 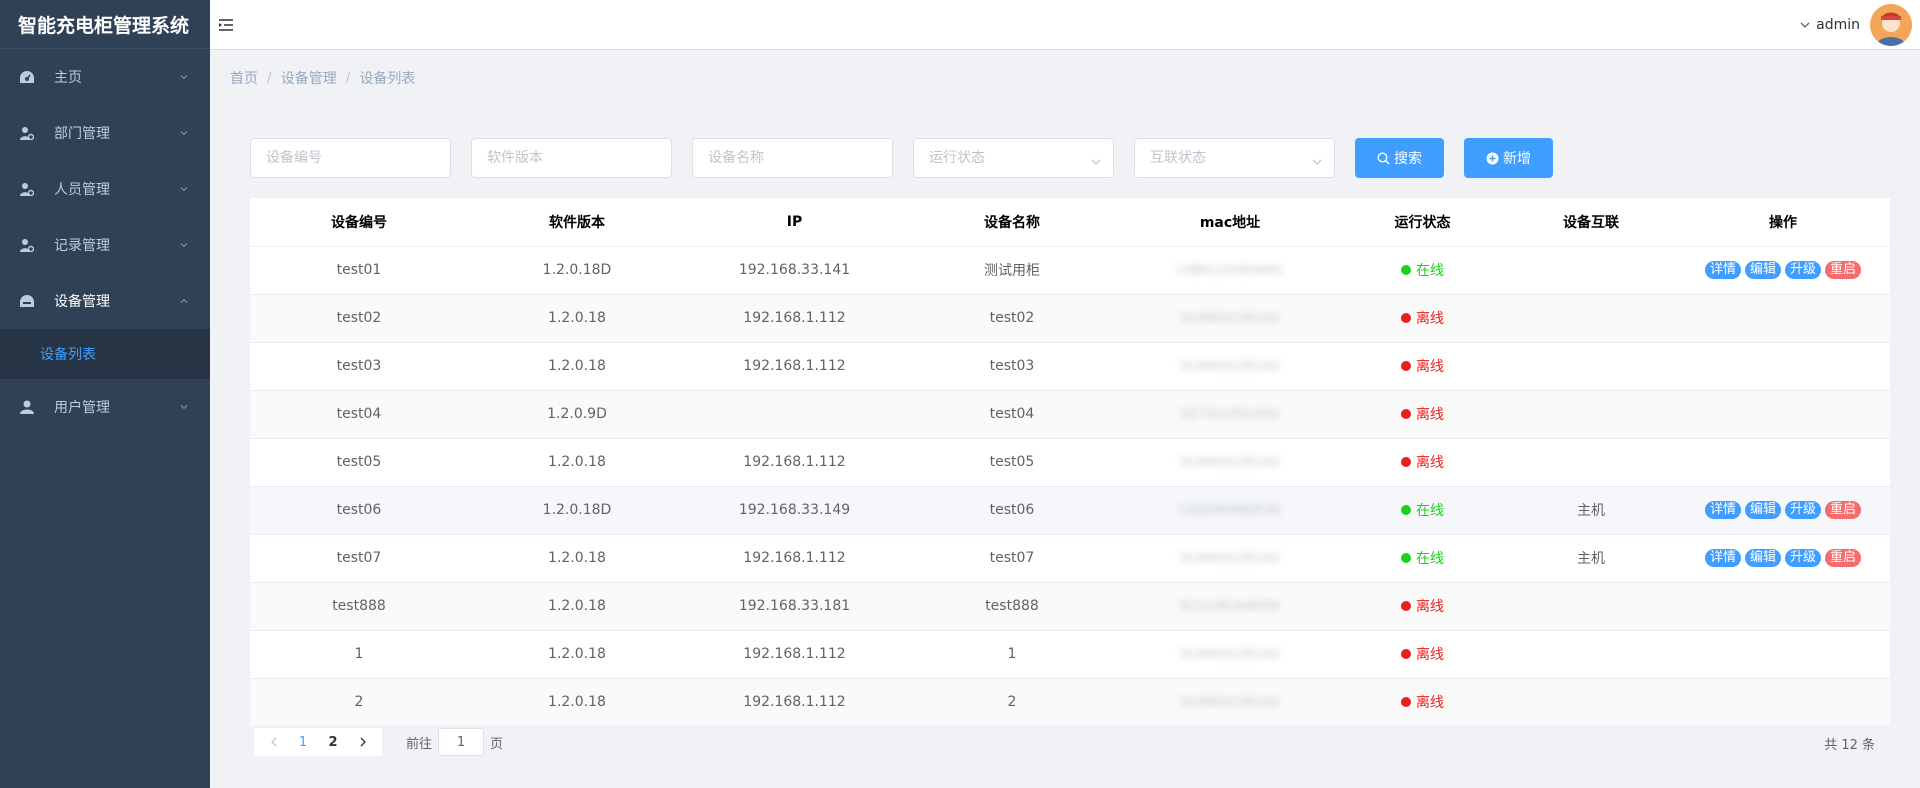 I want to click on sidebar-item-home: 主页, so click(x=105, y=77).